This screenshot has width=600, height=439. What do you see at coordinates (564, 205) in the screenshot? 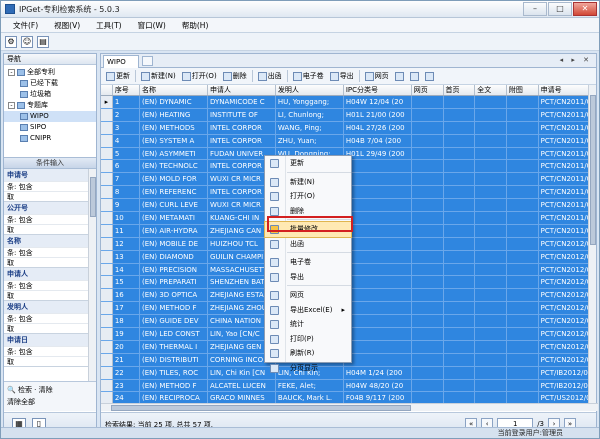
I see `table-cell: PCT/CN2011/00135` at bounding box center [564, 205].